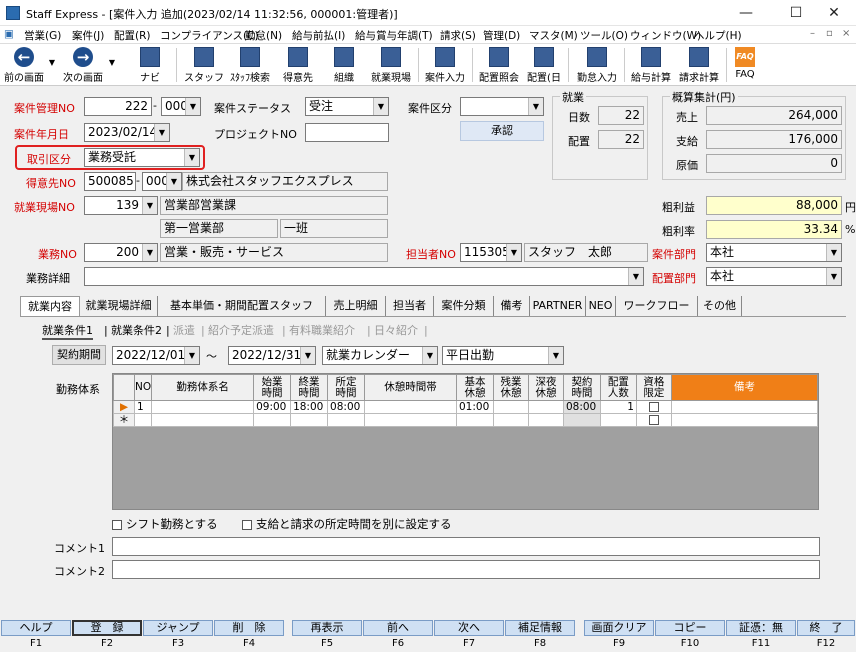 This screenshot has width=856, height=652. Describe the element at coordinates (143, 420) in the screenshot. I see `cell-no` at that location.